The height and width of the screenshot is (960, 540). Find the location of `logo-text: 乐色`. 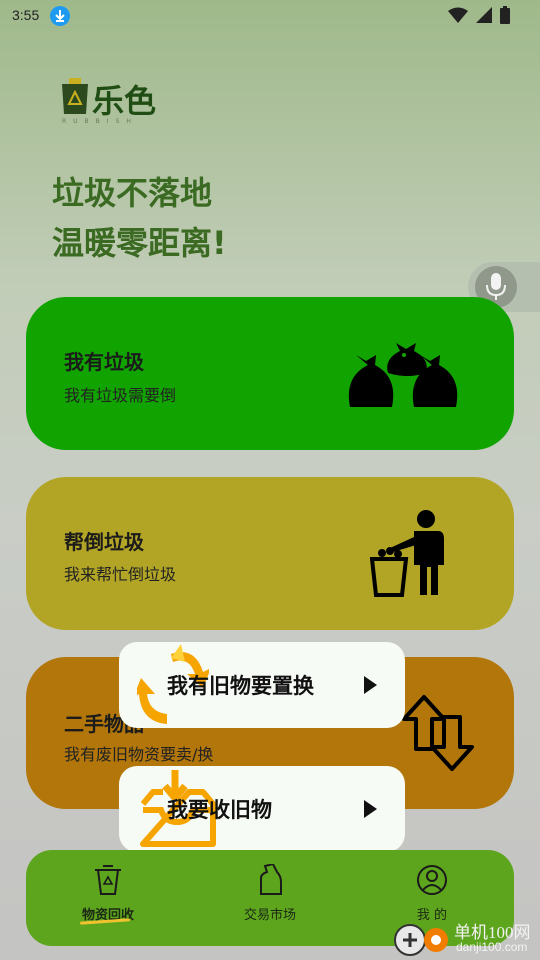

logo-text: 乐色 is located at coordinates (124, 101).